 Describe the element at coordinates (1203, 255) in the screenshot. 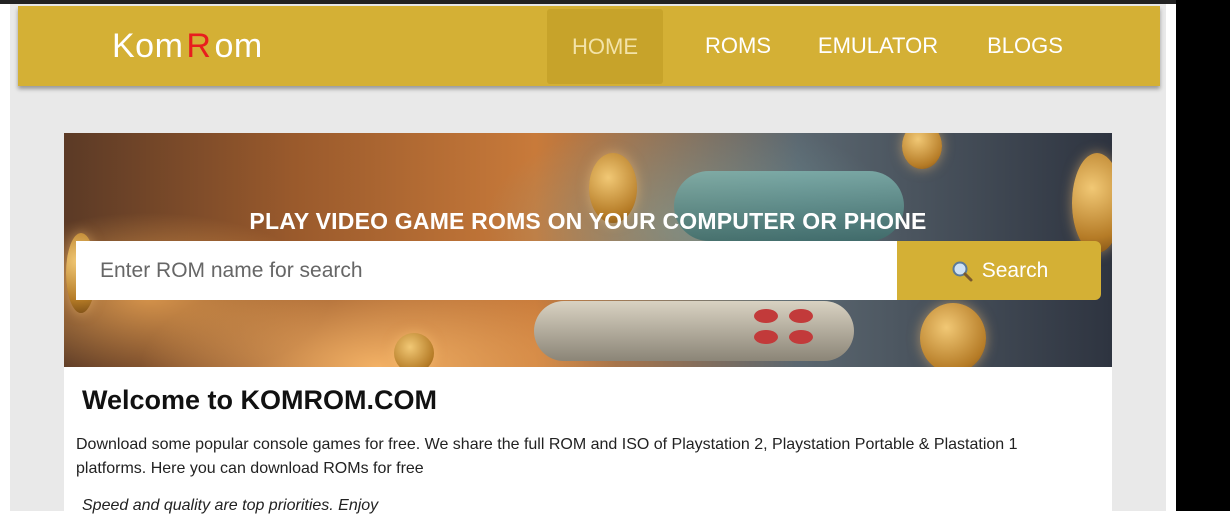

I see `right-edge-panel` at that location.